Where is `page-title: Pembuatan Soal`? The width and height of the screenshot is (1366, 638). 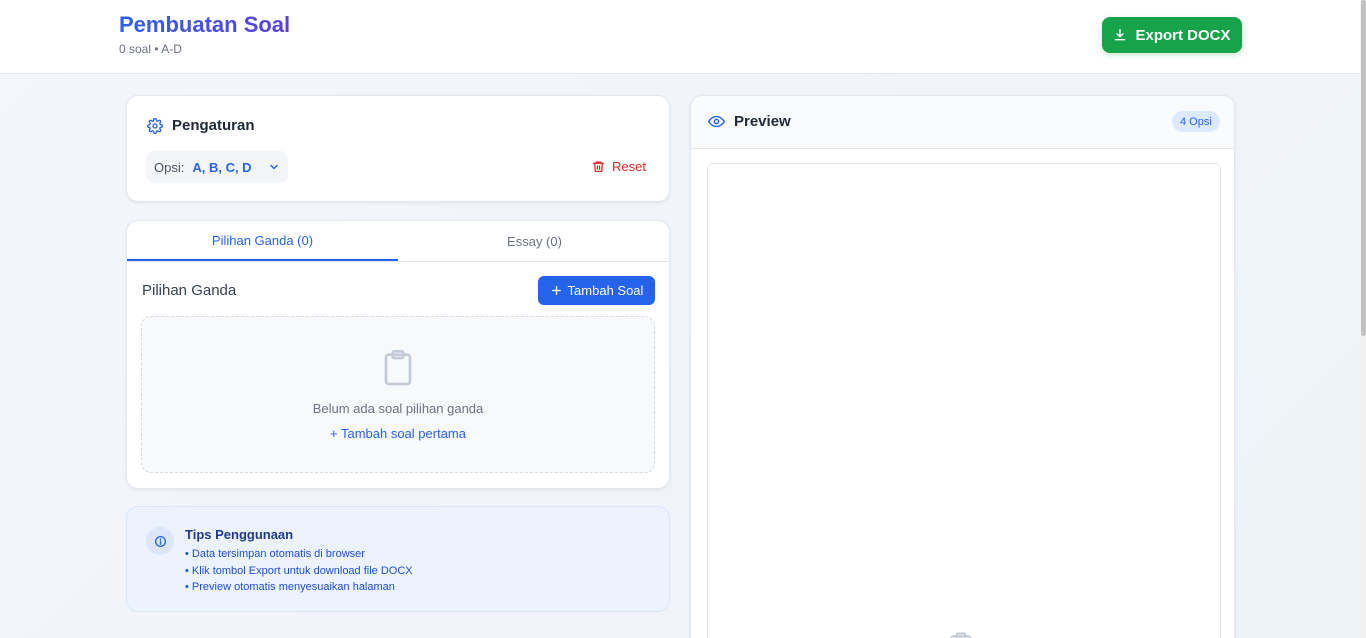 page-title: Pembuatan Soal is located at coordinates (205, 24).